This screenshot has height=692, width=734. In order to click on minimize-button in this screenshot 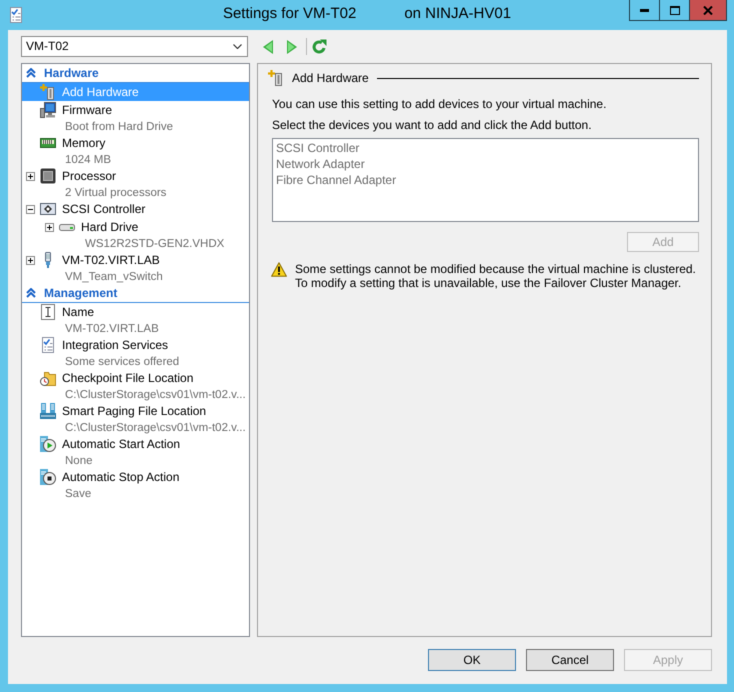, I will do `click(644, 10)`.